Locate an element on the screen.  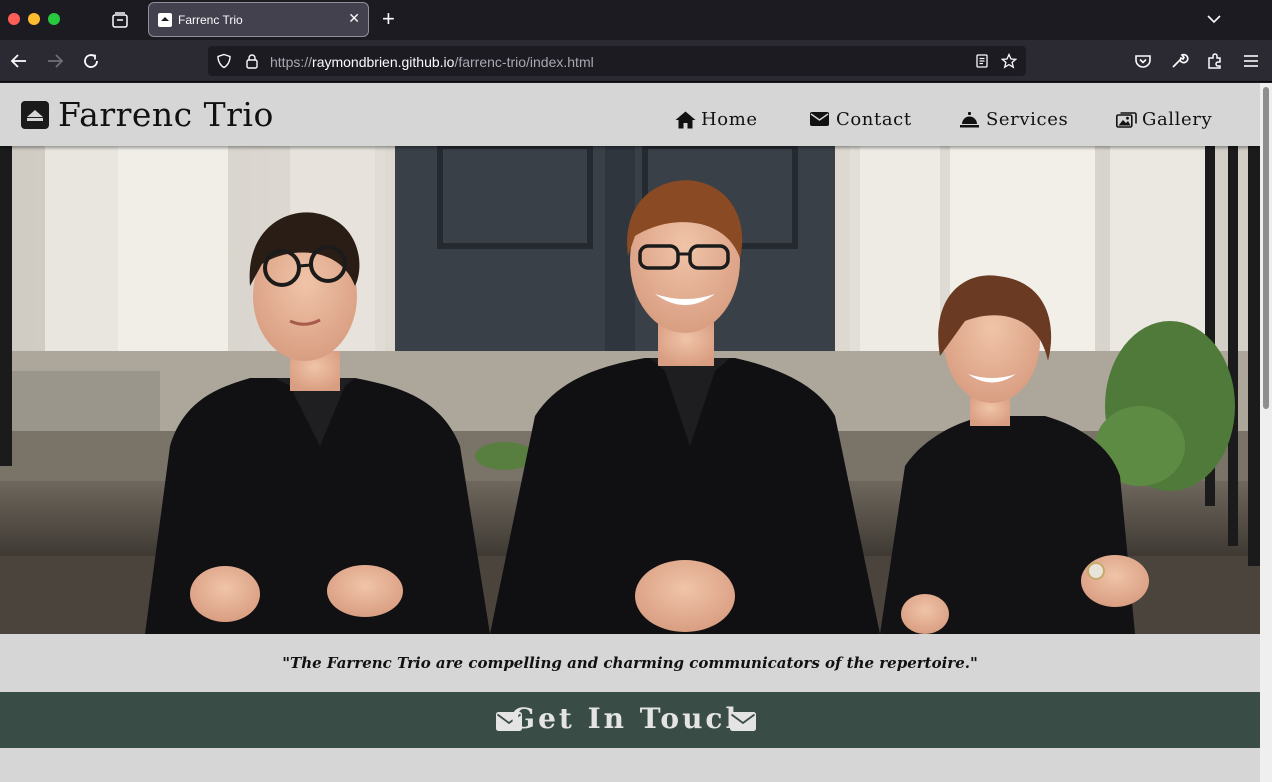
contact-section-body is located at coordinates (630, 765).